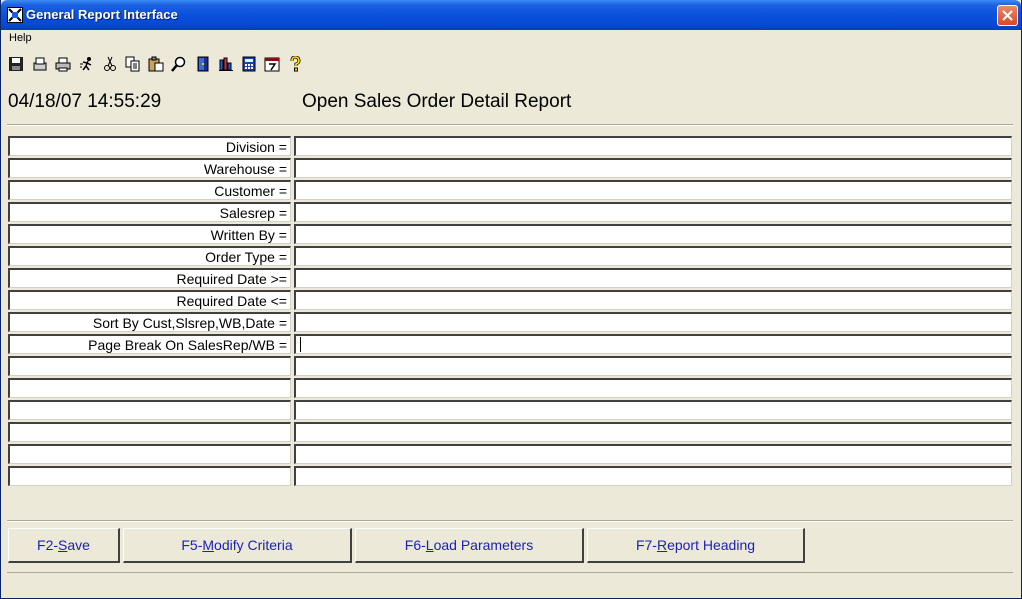 The height and width of the screenshot is (599, 1022). What do you see at coordinates (149, 168) in the screenshot?
I see `criteria-label-cell: Warehouse =` at bounding box center [149, 168].